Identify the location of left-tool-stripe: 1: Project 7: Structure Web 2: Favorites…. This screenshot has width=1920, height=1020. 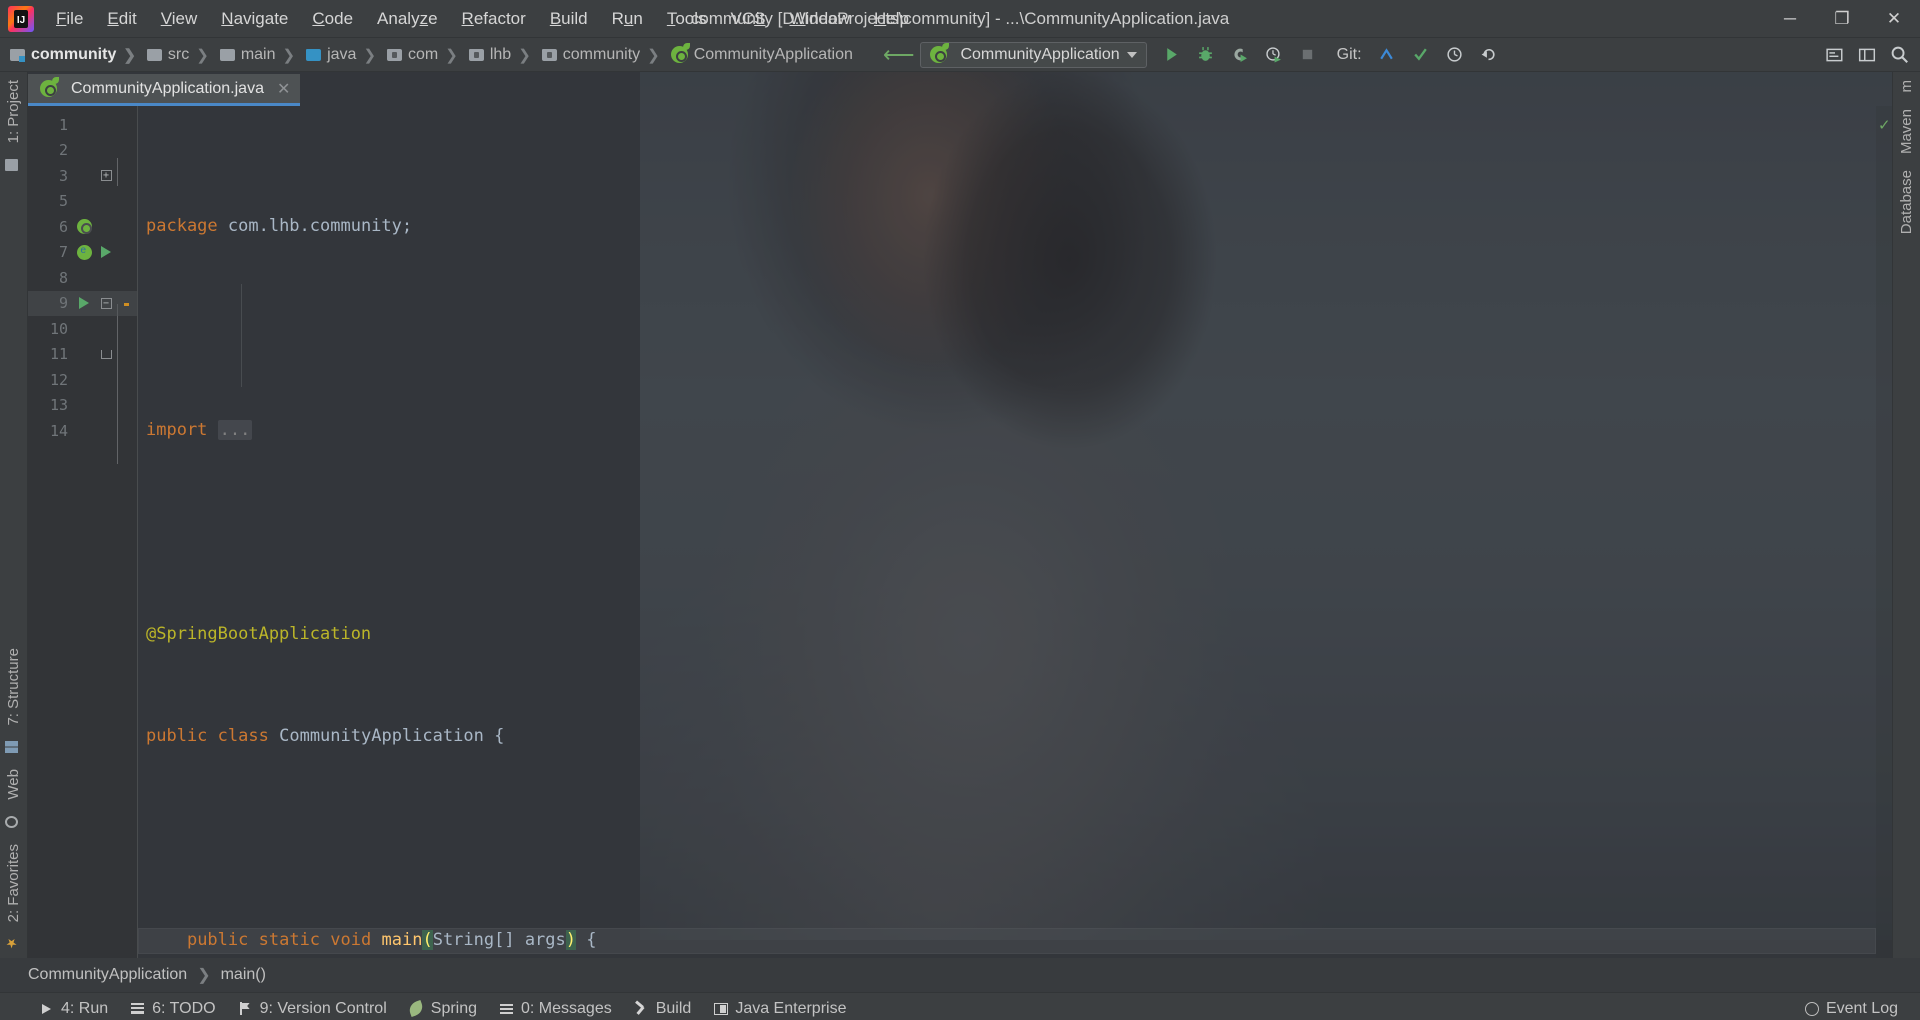
(14, 515).